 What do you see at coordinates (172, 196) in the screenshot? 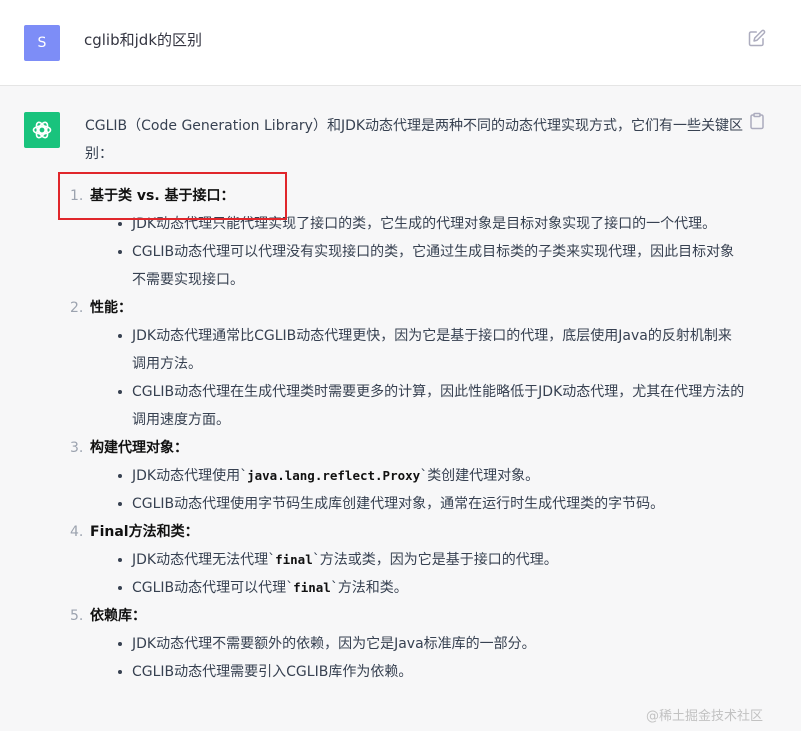
I see `red-highlight-box` at bounding box center [172, 196].